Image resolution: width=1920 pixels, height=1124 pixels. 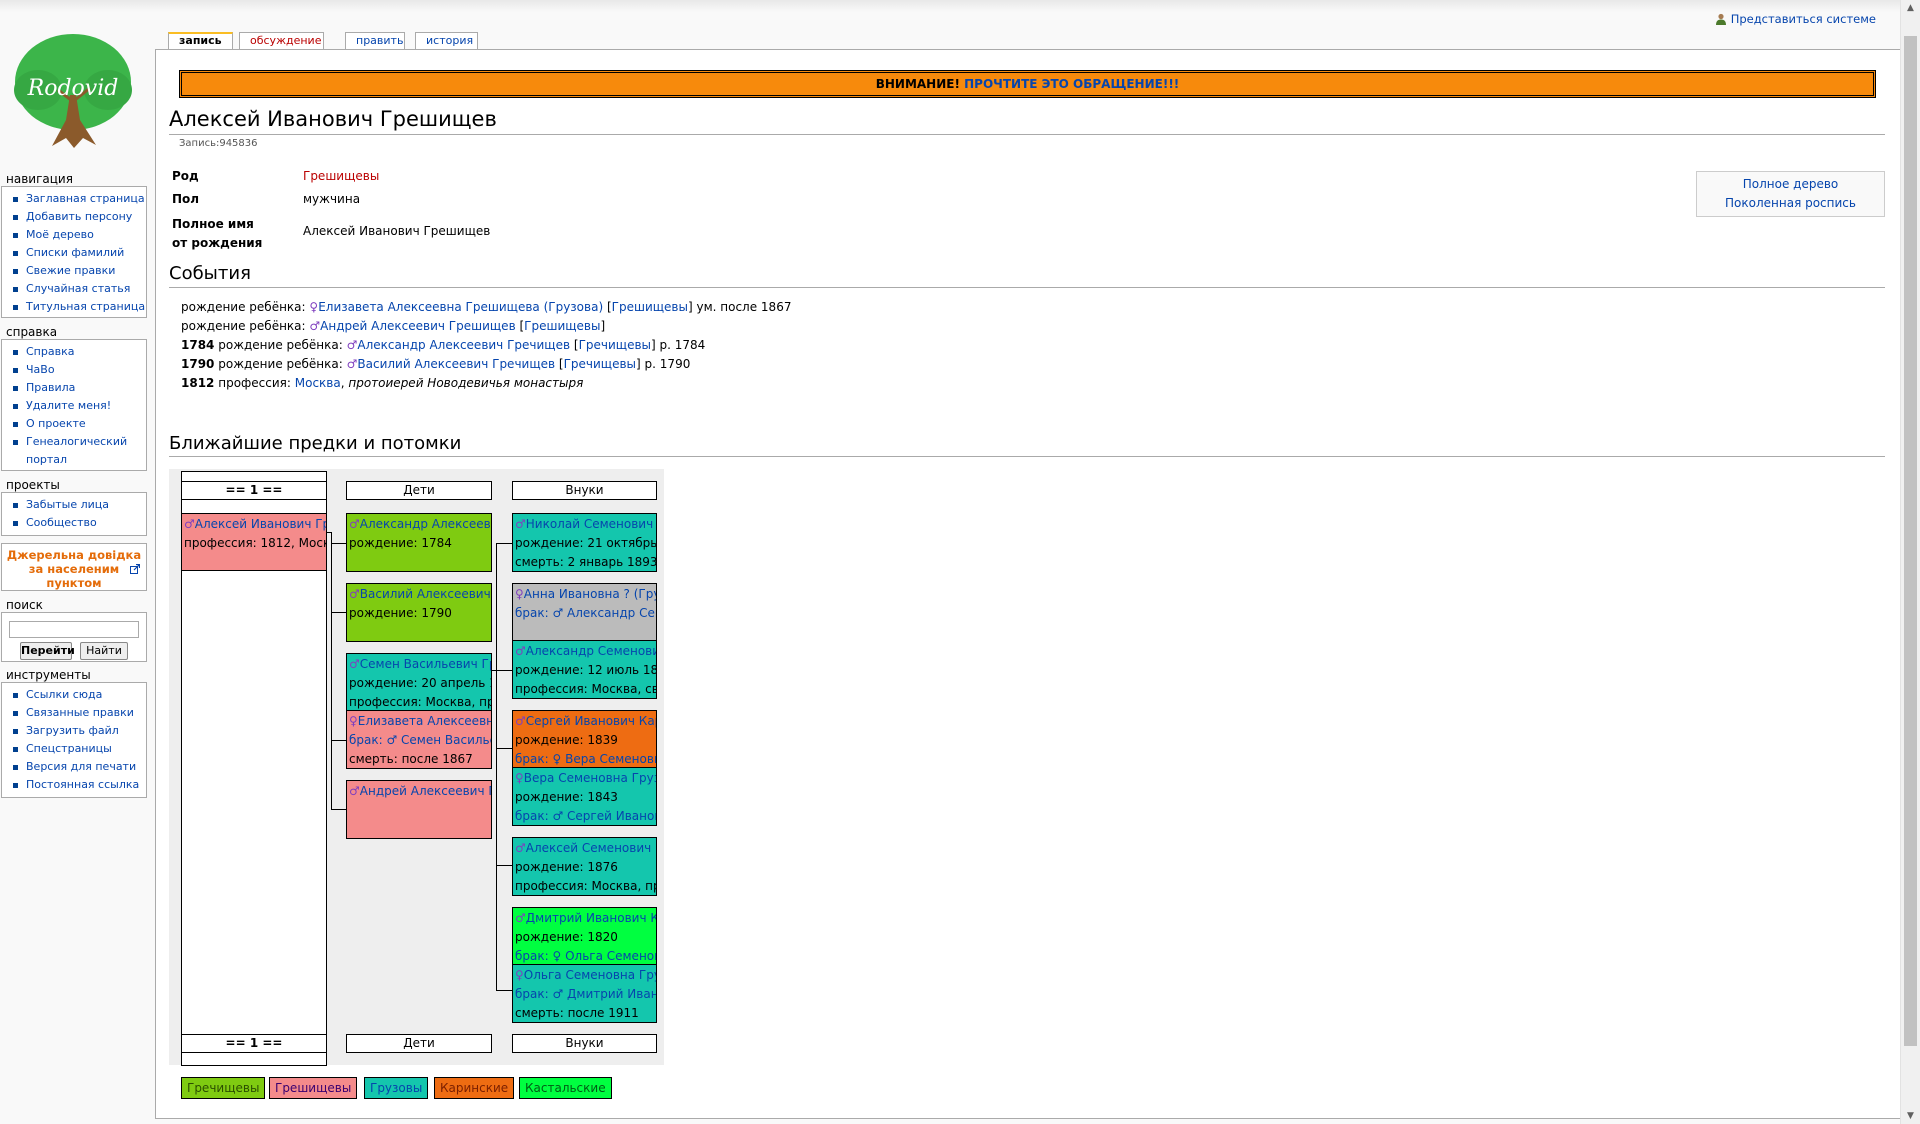 I want to click on search-portlet: Перейти Найти, so click(x=74, y=637).